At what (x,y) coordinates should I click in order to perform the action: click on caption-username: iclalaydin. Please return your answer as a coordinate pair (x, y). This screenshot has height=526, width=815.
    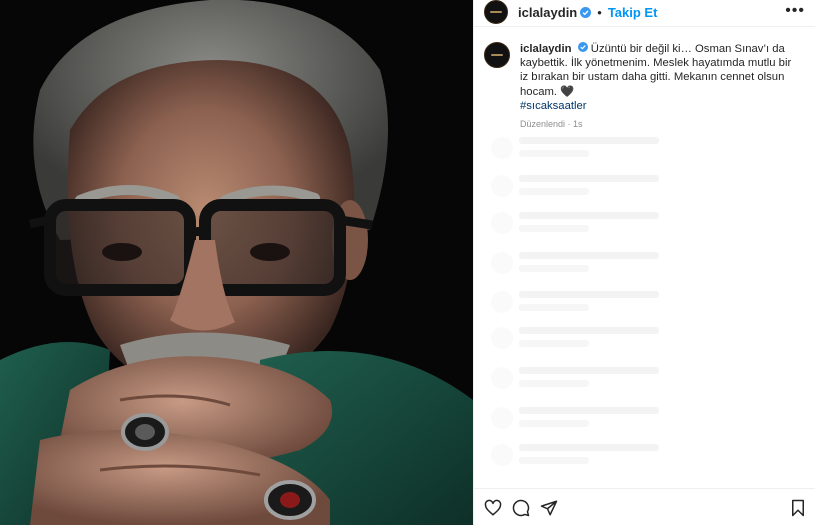
    Looking at the image, I should click on (546, 49).